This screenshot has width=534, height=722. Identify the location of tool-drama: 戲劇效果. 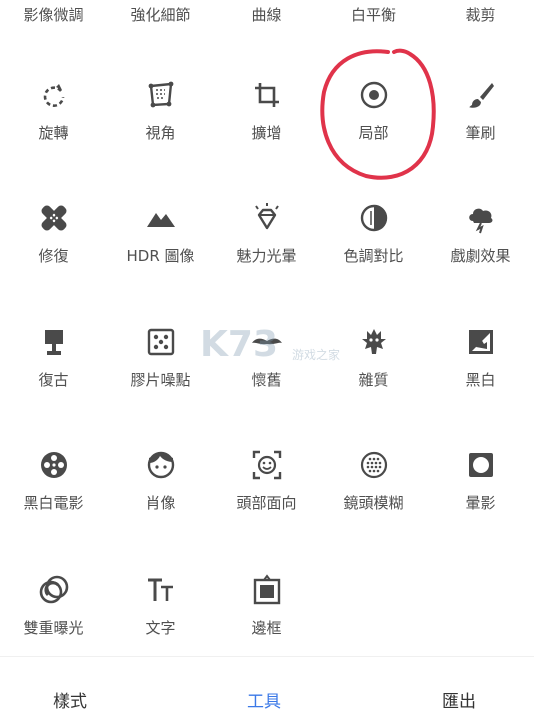
(480, 256).